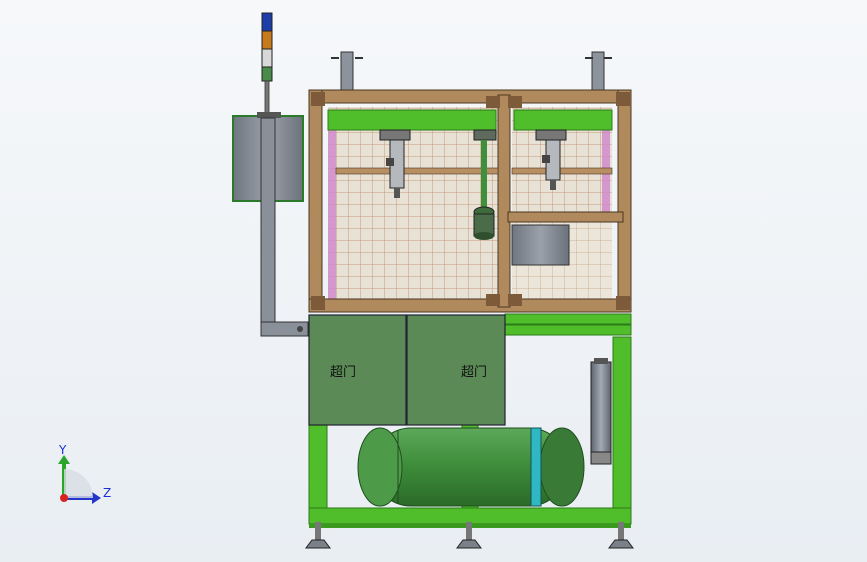 The image size is (867, 562). Describe the element at coordinates (412, 120) in the screenshot. I see `green-rail-left` at that location.